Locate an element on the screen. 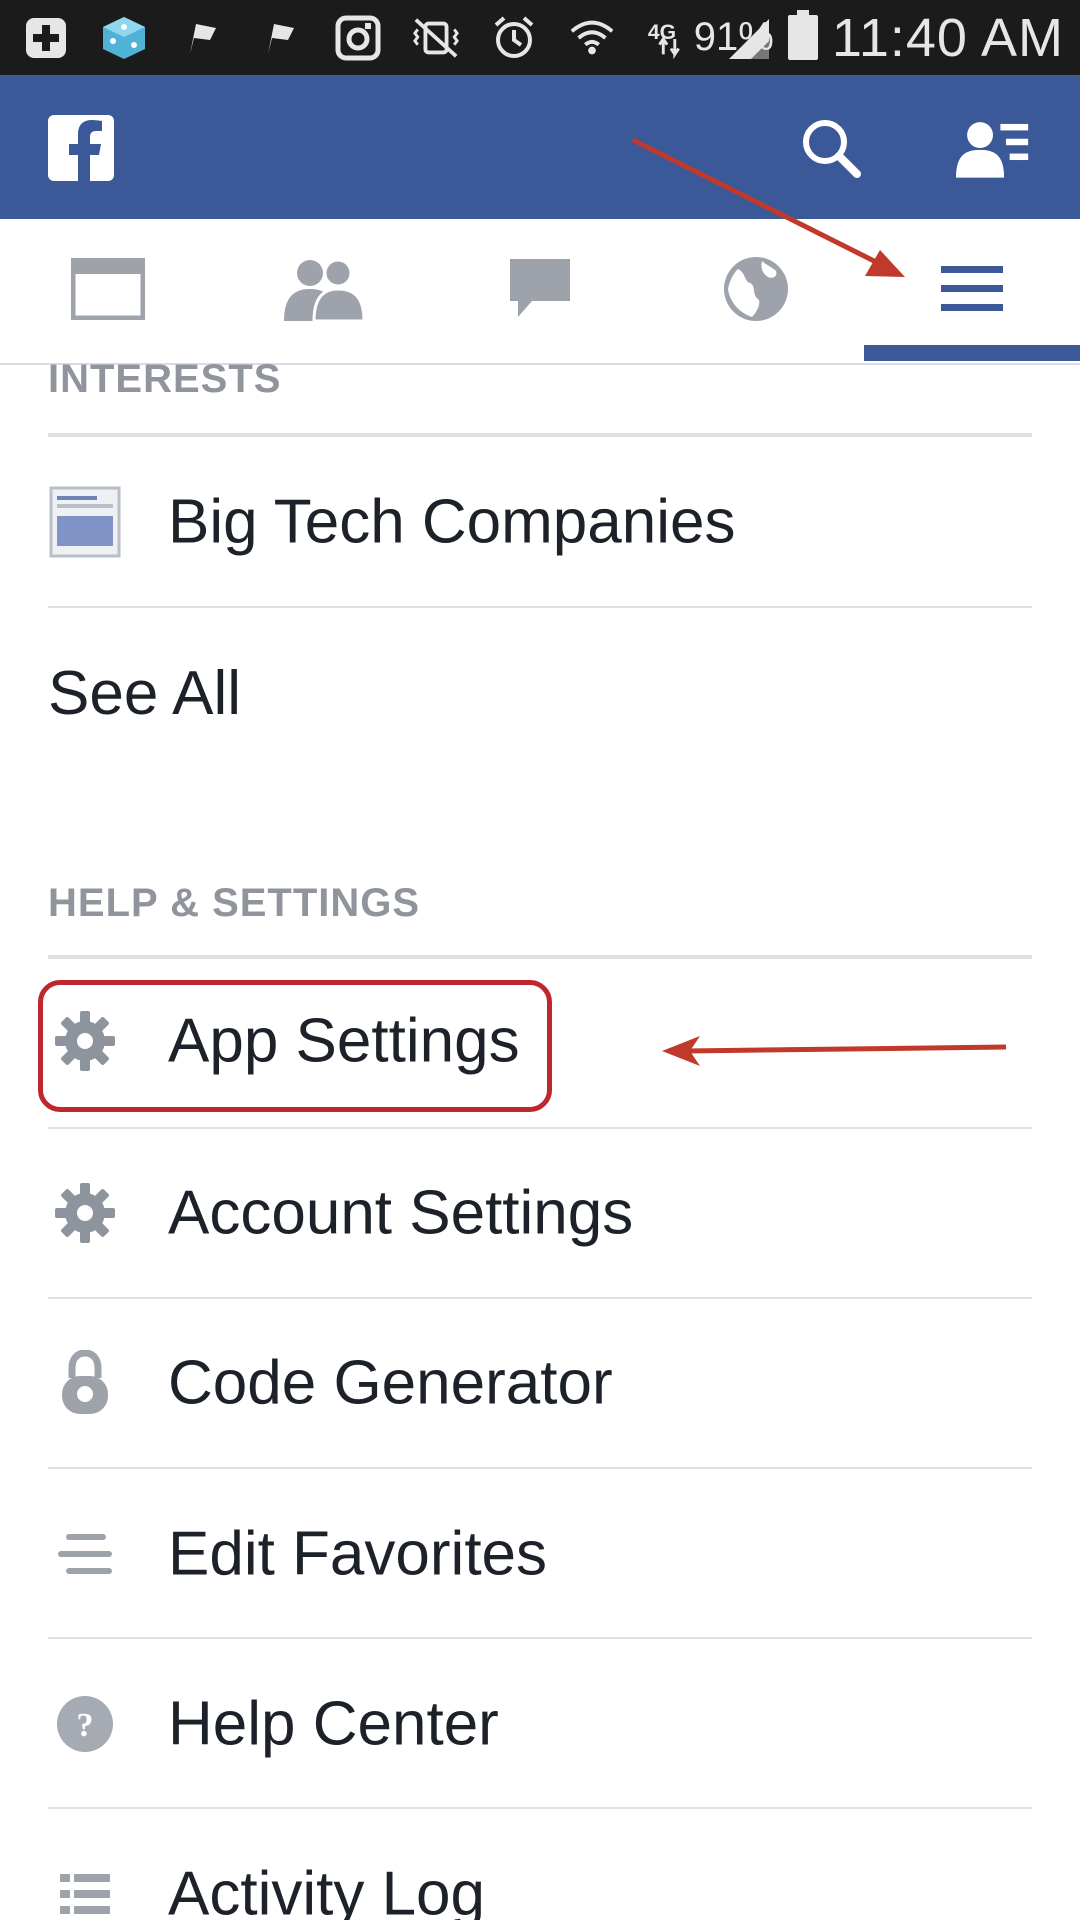 Image resolution: width=1080 pixels, height=1920 pixels. dice-app-icon is located at coordinates (124, 38).